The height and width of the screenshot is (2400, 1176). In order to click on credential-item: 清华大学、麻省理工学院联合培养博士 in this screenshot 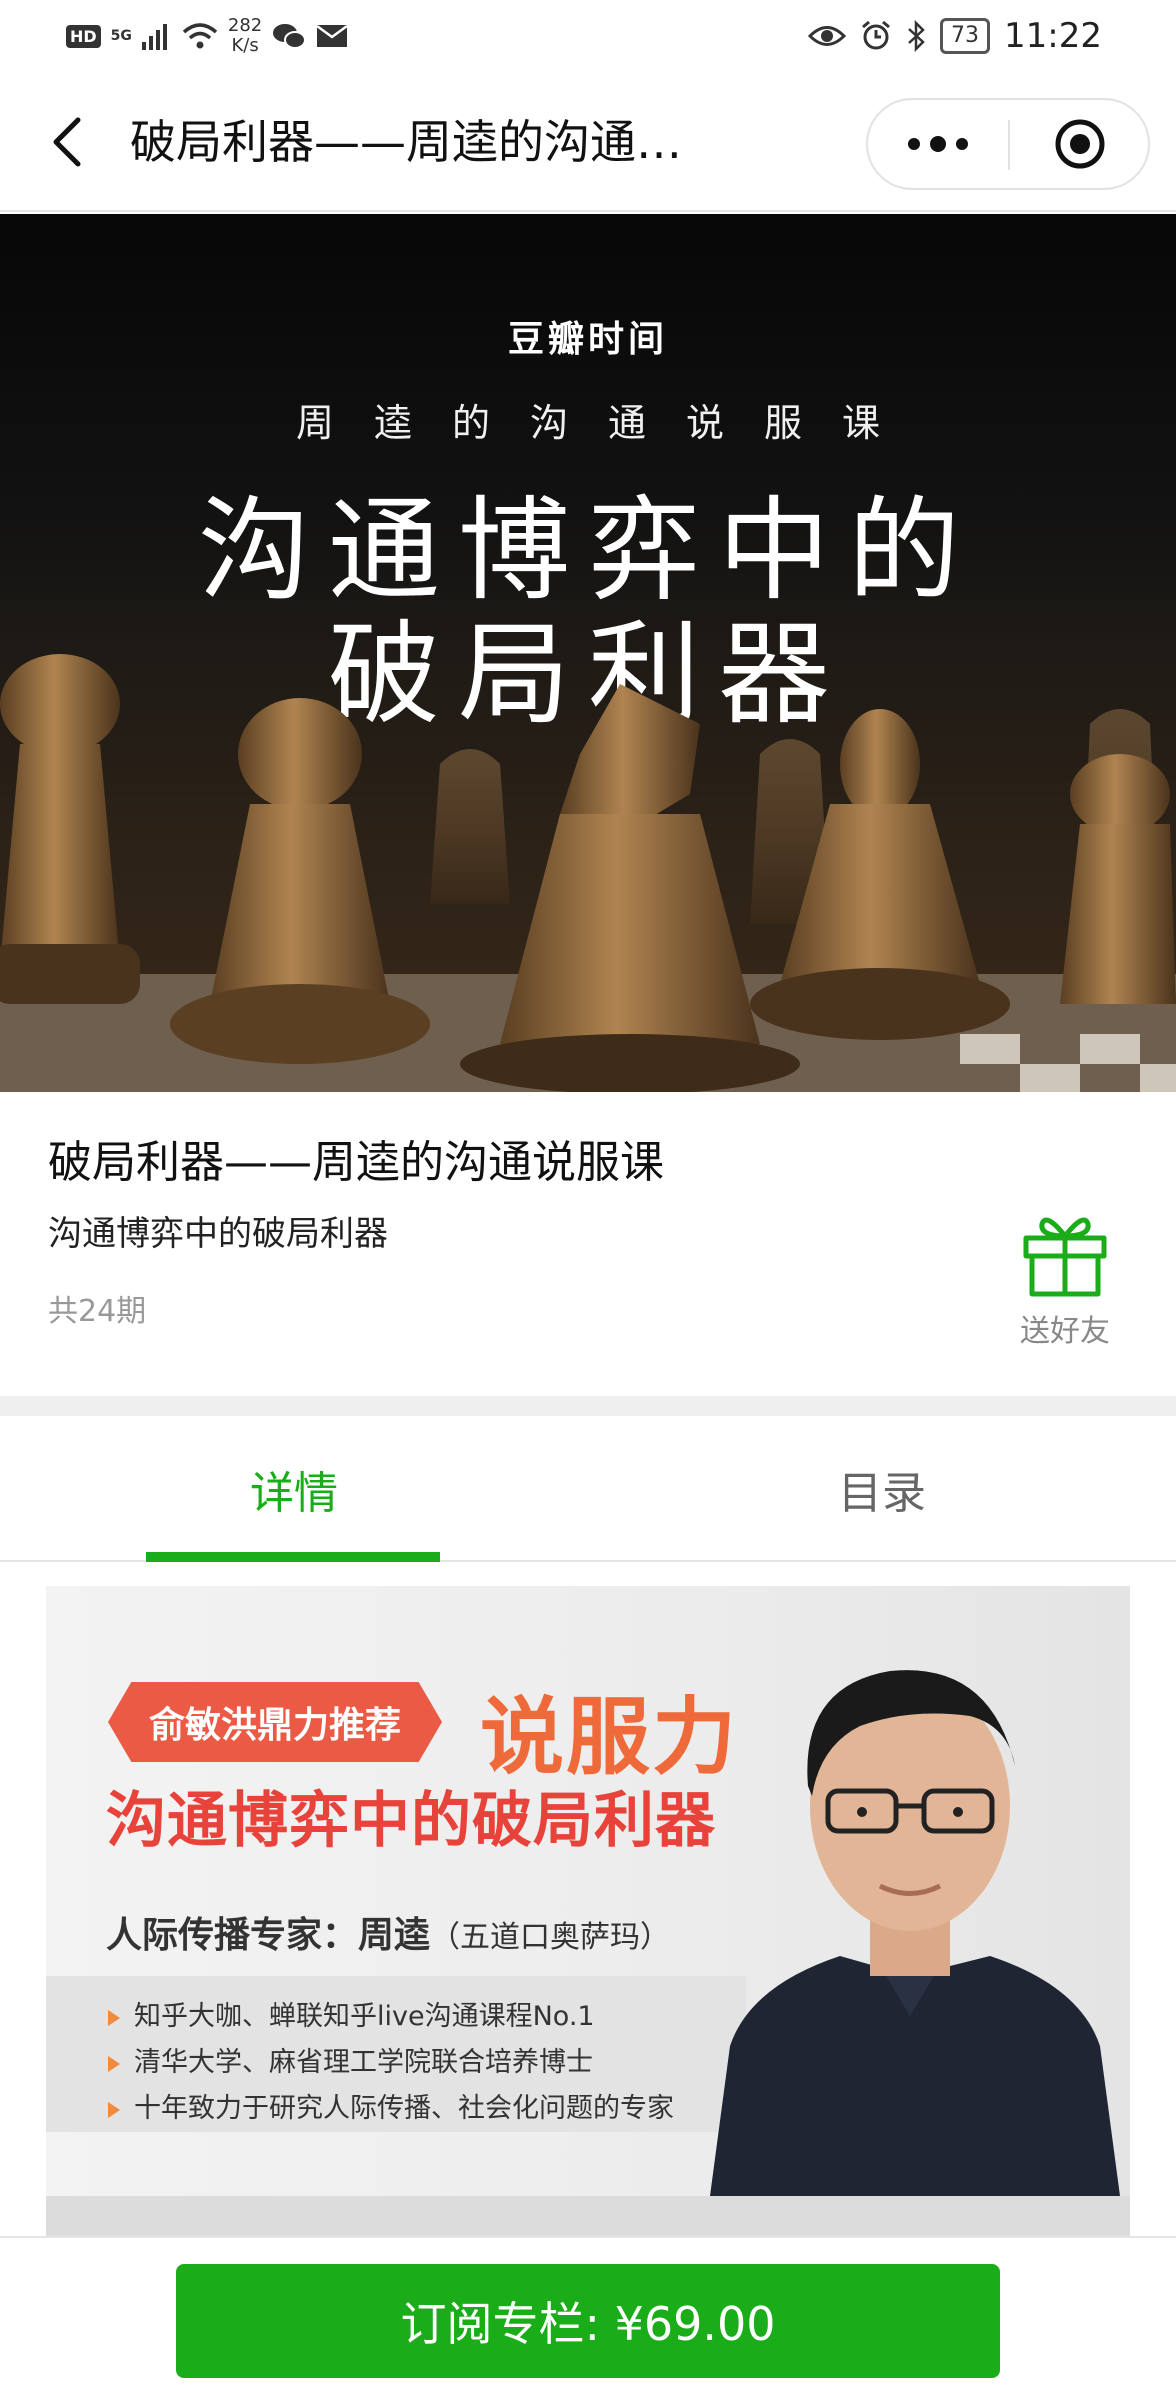, I will do `click(350, 2059)`.